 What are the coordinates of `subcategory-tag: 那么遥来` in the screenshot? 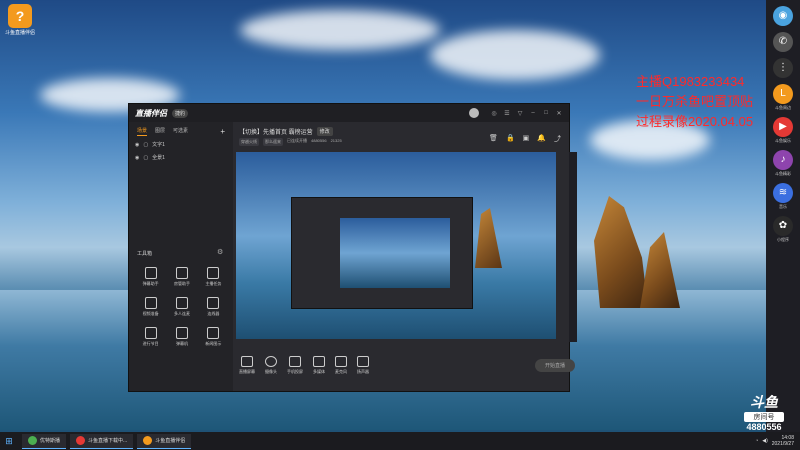 It's located at (273, 142).